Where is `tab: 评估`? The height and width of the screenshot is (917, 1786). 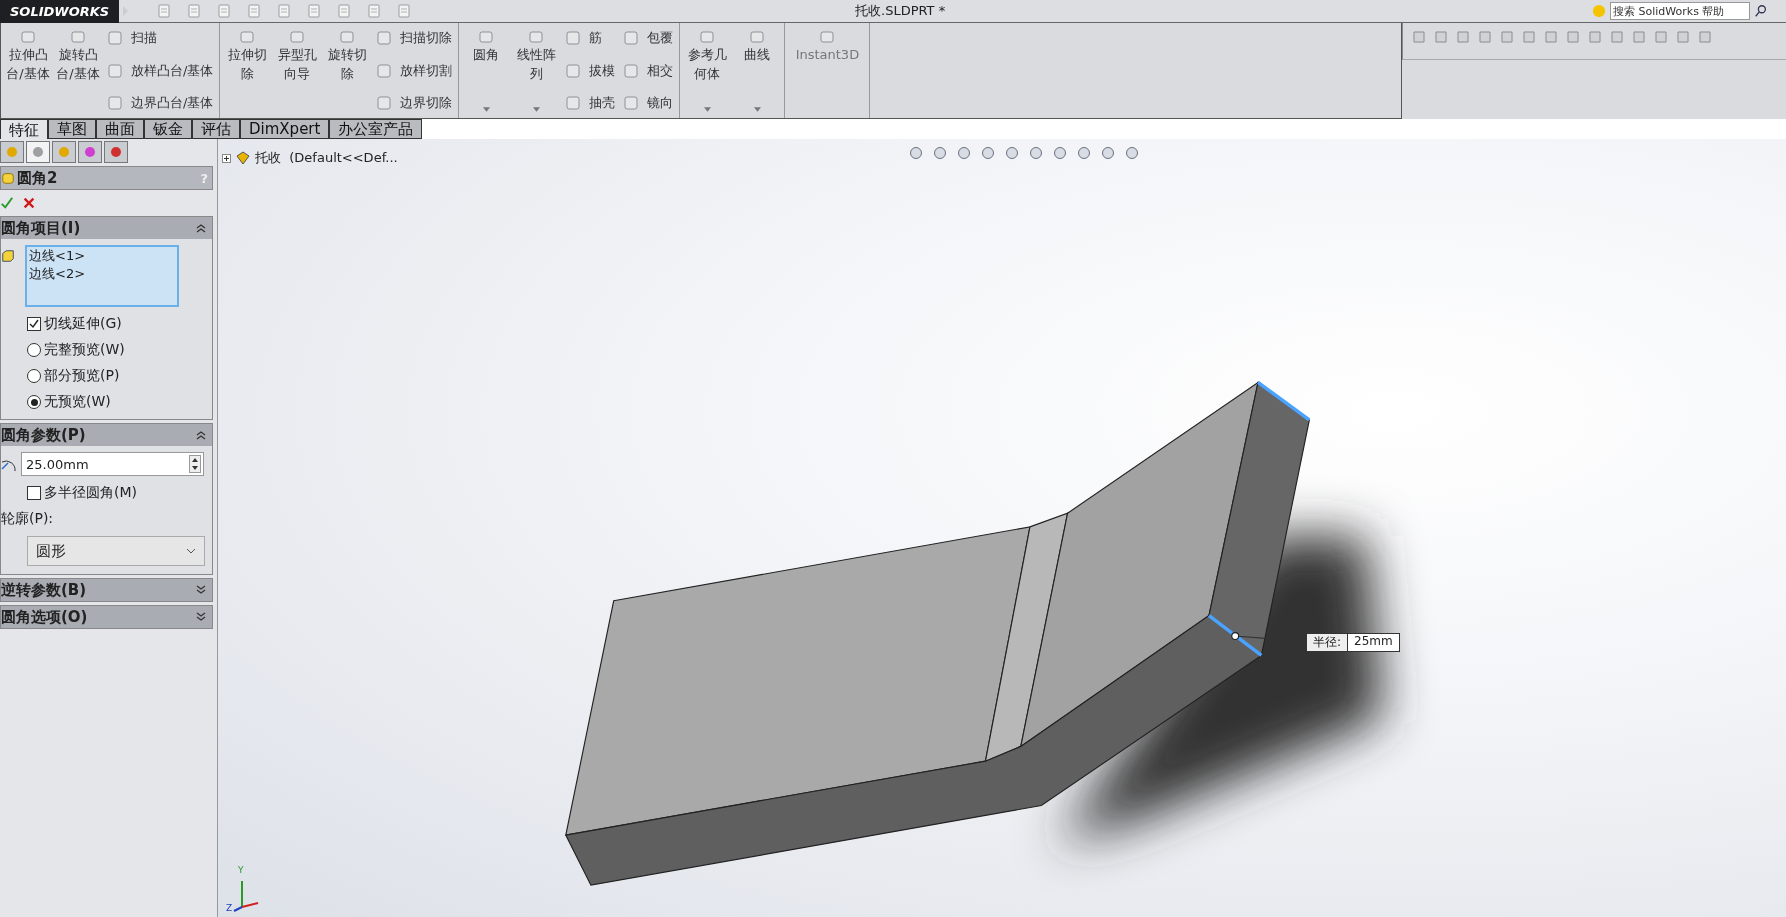
tab: 评估 is located at coordinates (216, 129).